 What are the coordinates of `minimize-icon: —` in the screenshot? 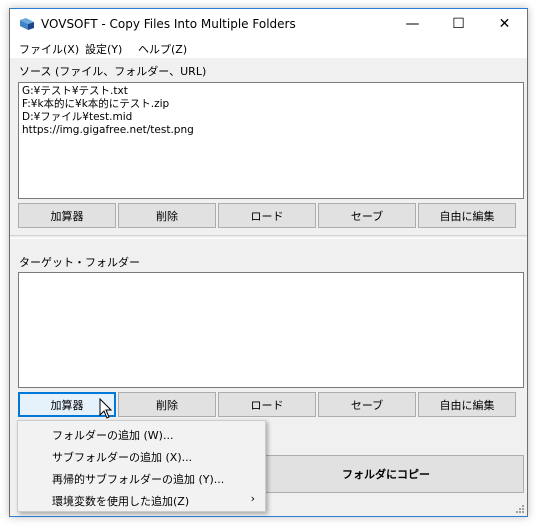 It's located at (412, 24).